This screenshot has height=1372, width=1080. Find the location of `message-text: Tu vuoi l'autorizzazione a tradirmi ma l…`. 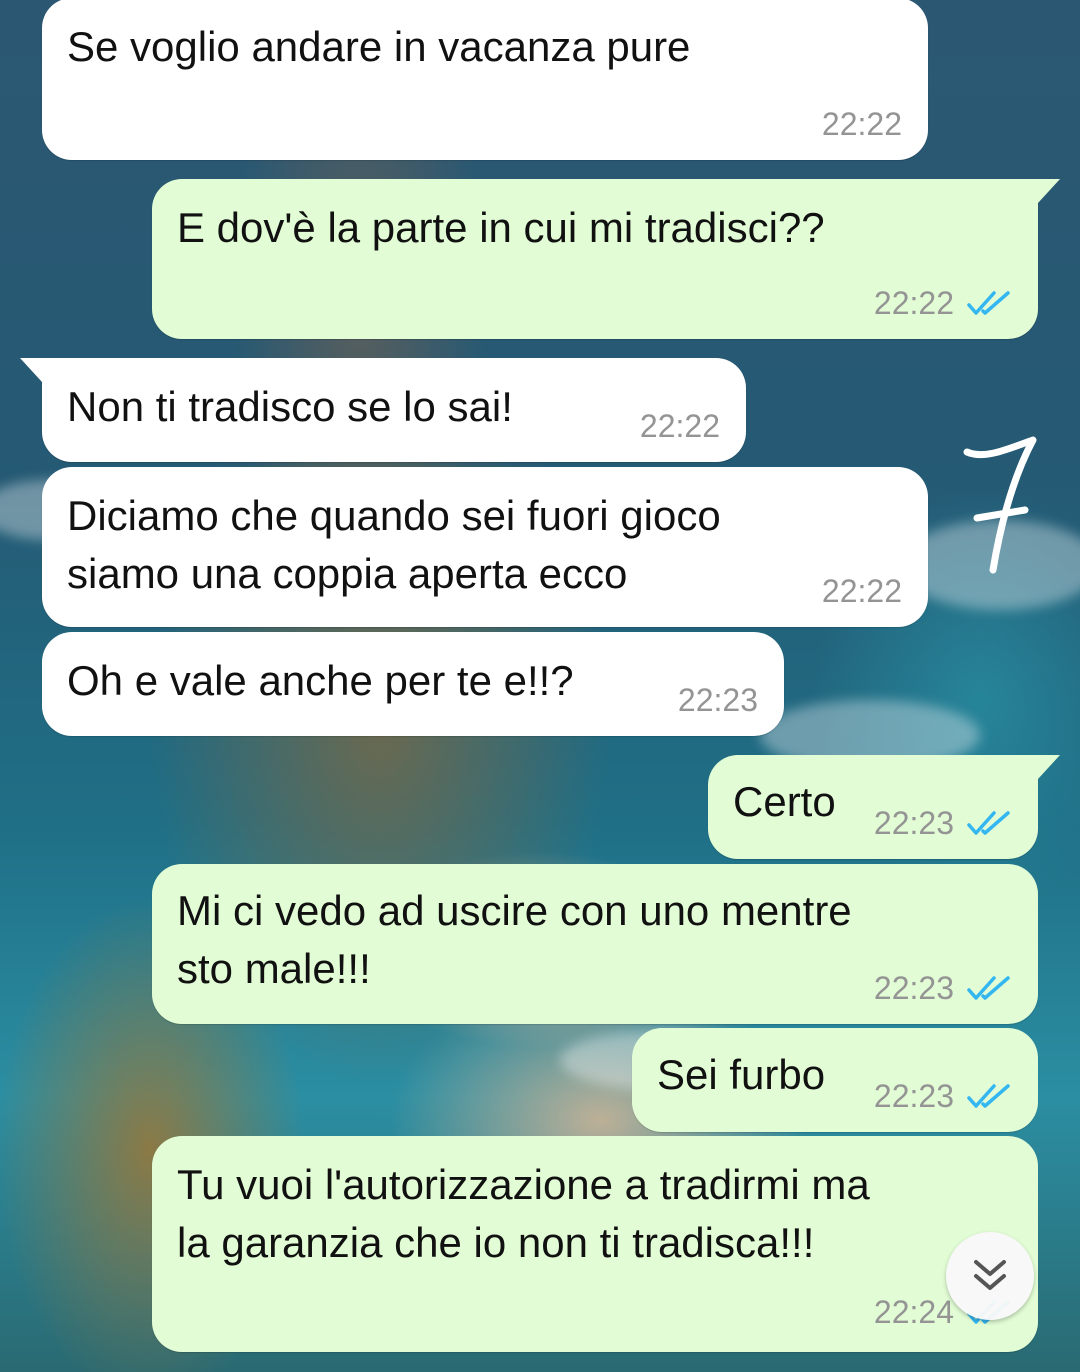

message-text: Tu vuoi l'autorizzazione a tradirmi ma l… is located at coordinates (523, 1213).